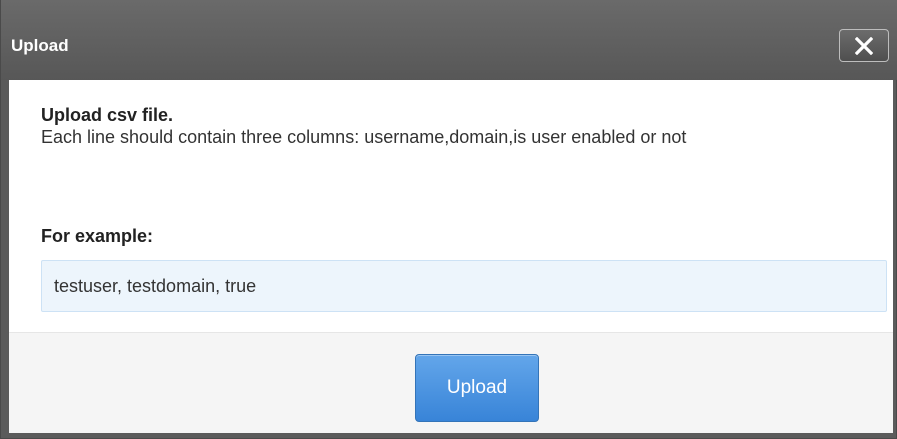 This screenshot has width=897, height=439. Describe the element at coordinates (40, 45) in the screenshot. I see `dialog-title: Upload` at that location.